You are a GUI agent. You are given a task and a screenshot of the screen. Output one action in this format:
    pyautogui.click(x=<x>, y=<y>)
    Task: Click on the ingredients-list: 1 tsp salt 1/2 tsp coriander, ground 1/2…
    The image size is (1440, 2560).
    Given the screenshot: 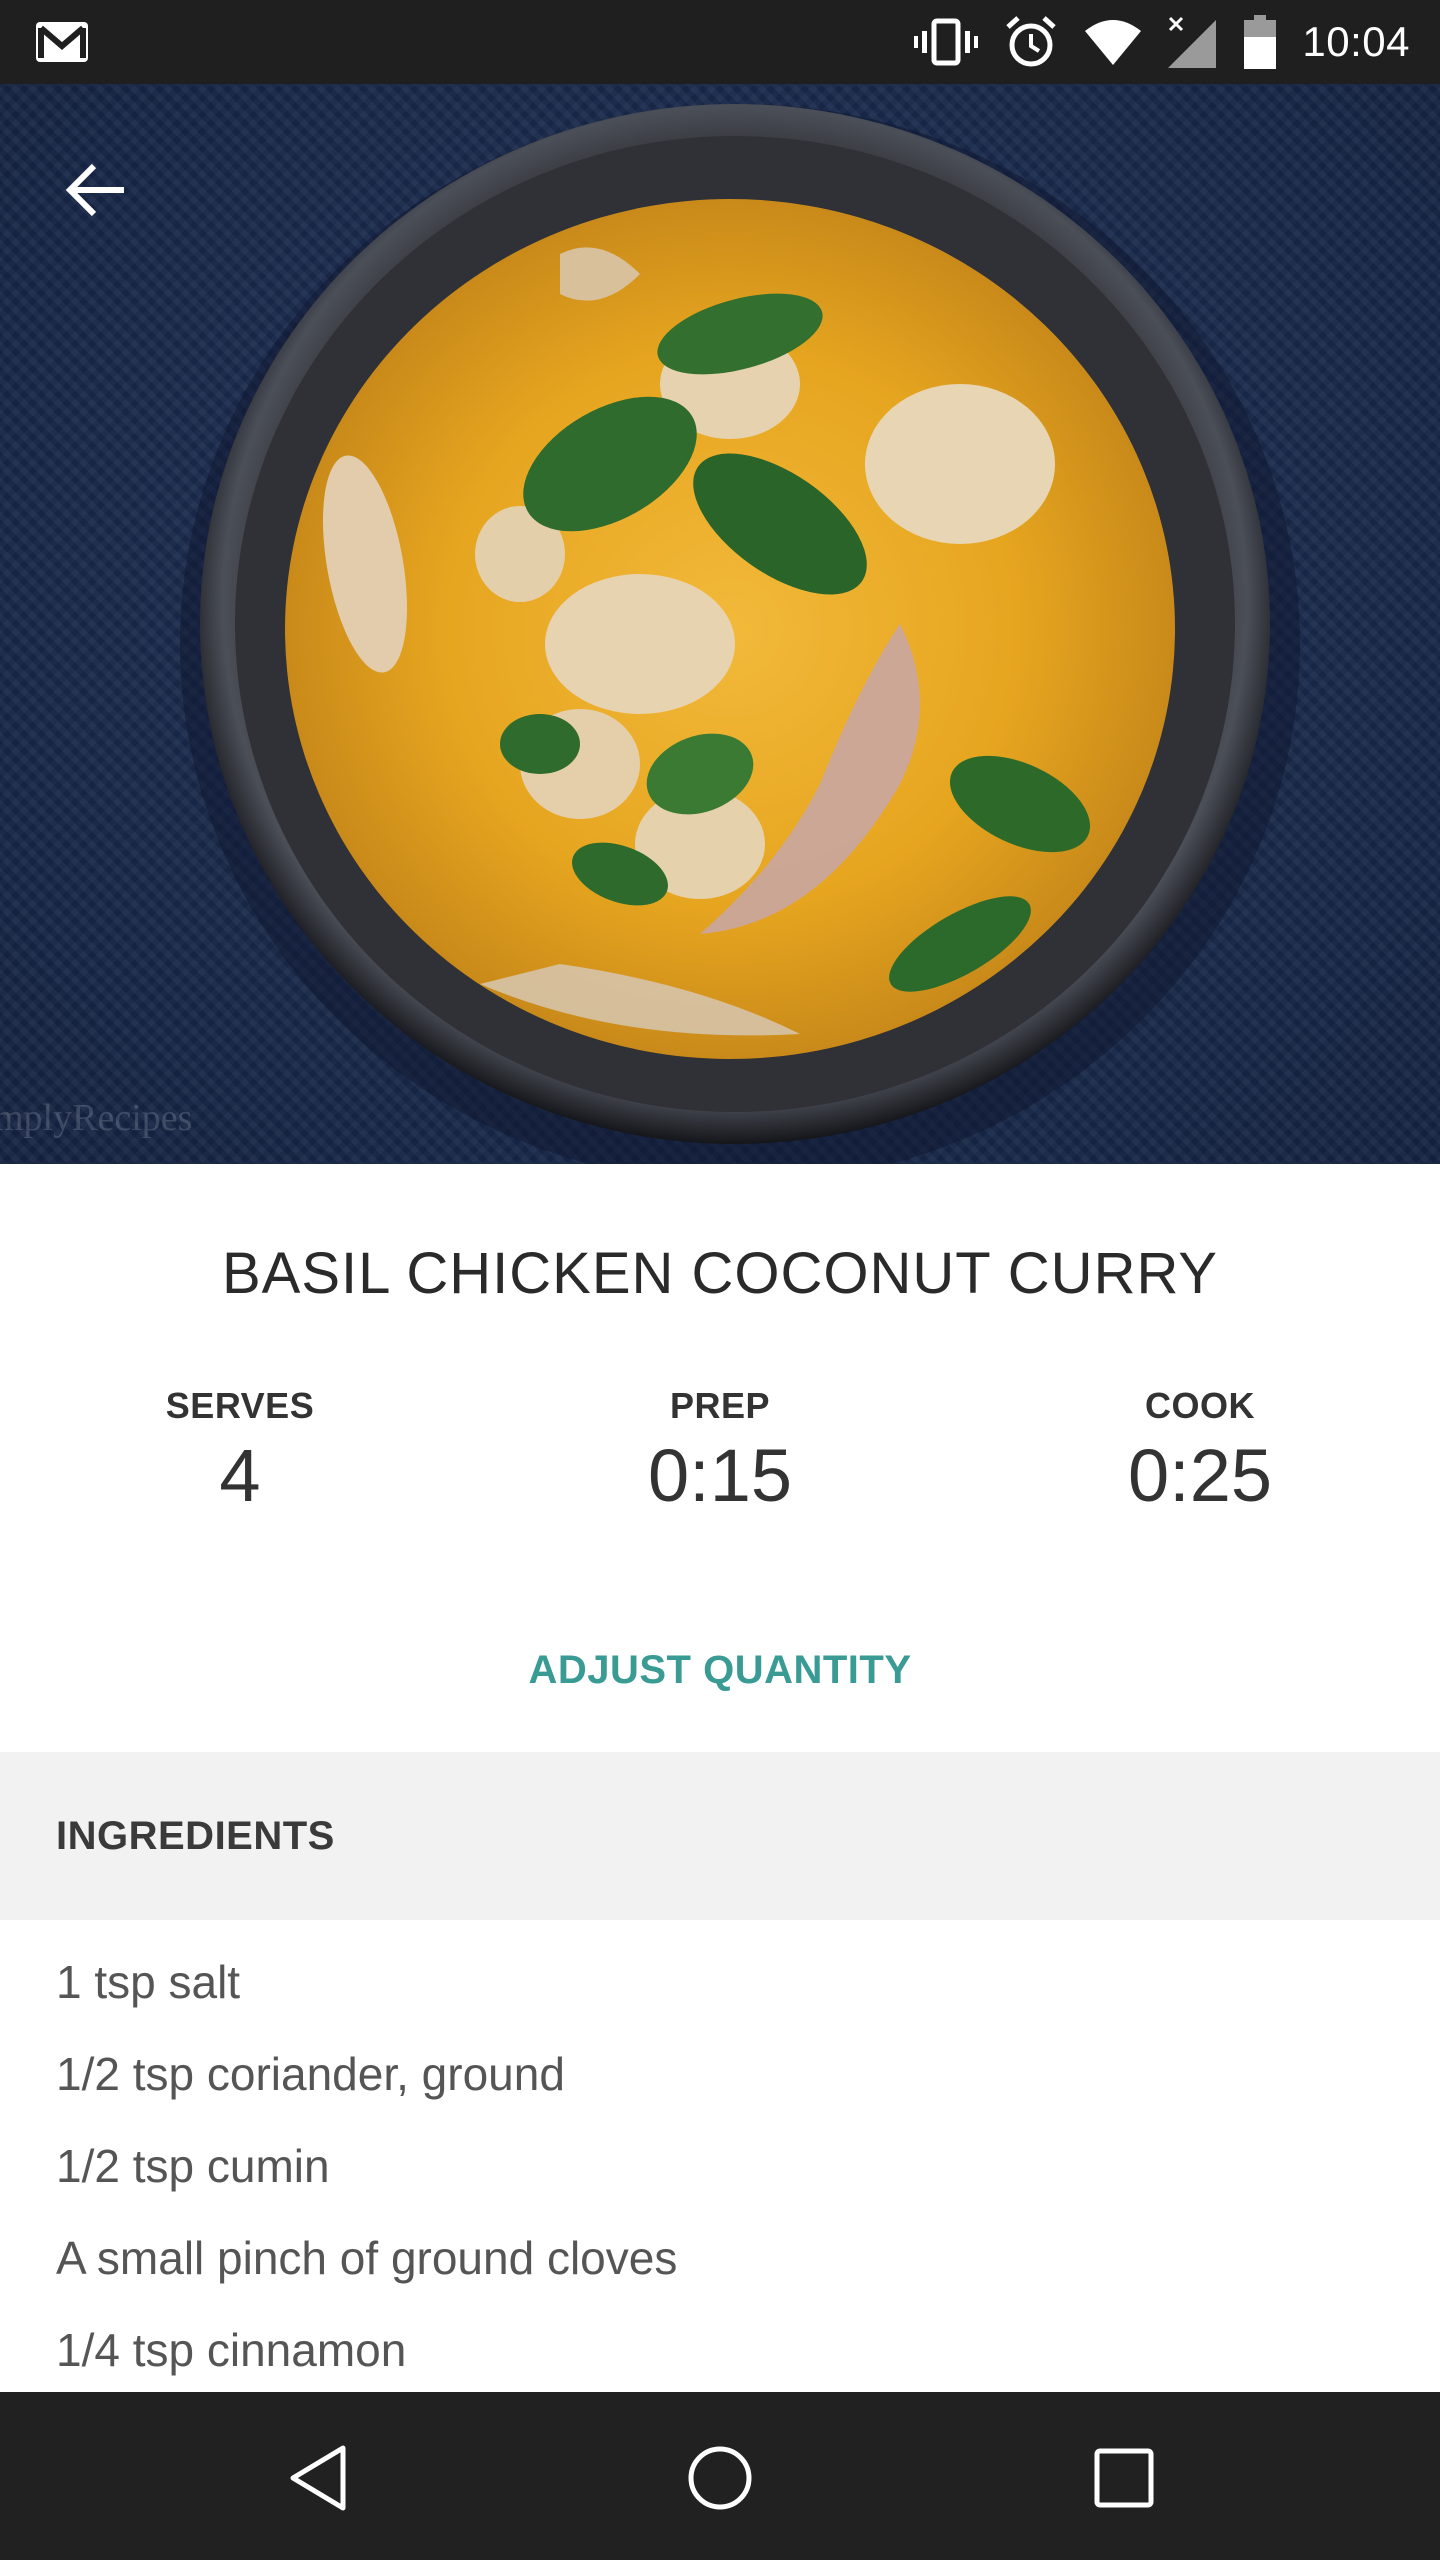 What is the action you would take?
    pyautogui.click(x=366, y=2166)
    